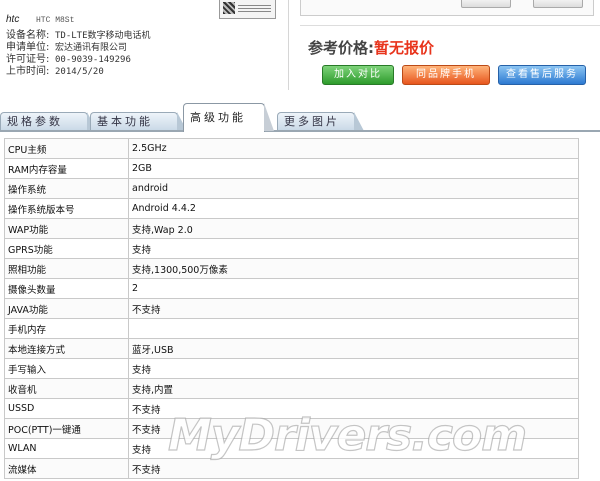 Image resolution: width=600 pixels, height=481 pixels. I want to click on reference-price: 参考价格:暂无报价, so click(371, 47).